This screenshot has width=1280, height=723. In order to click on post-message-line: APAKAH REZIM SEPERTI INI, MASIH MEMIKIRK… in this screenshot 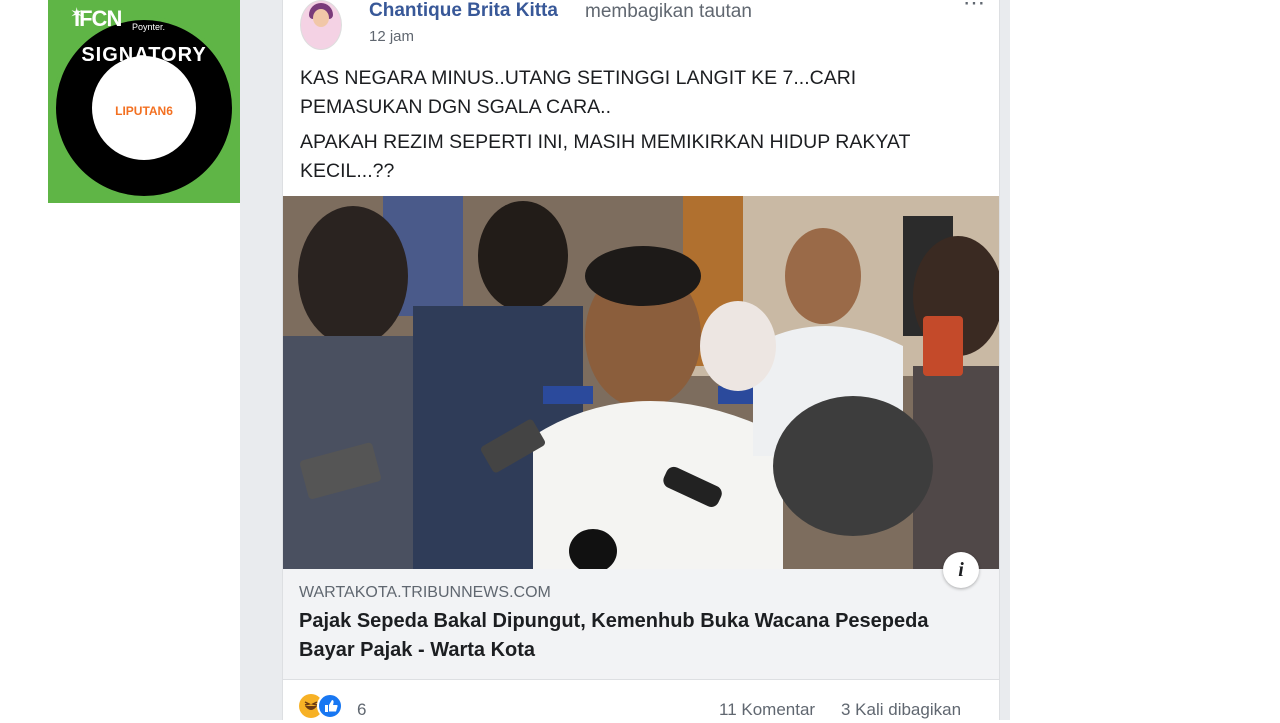, I will do `click(605, 156)`.